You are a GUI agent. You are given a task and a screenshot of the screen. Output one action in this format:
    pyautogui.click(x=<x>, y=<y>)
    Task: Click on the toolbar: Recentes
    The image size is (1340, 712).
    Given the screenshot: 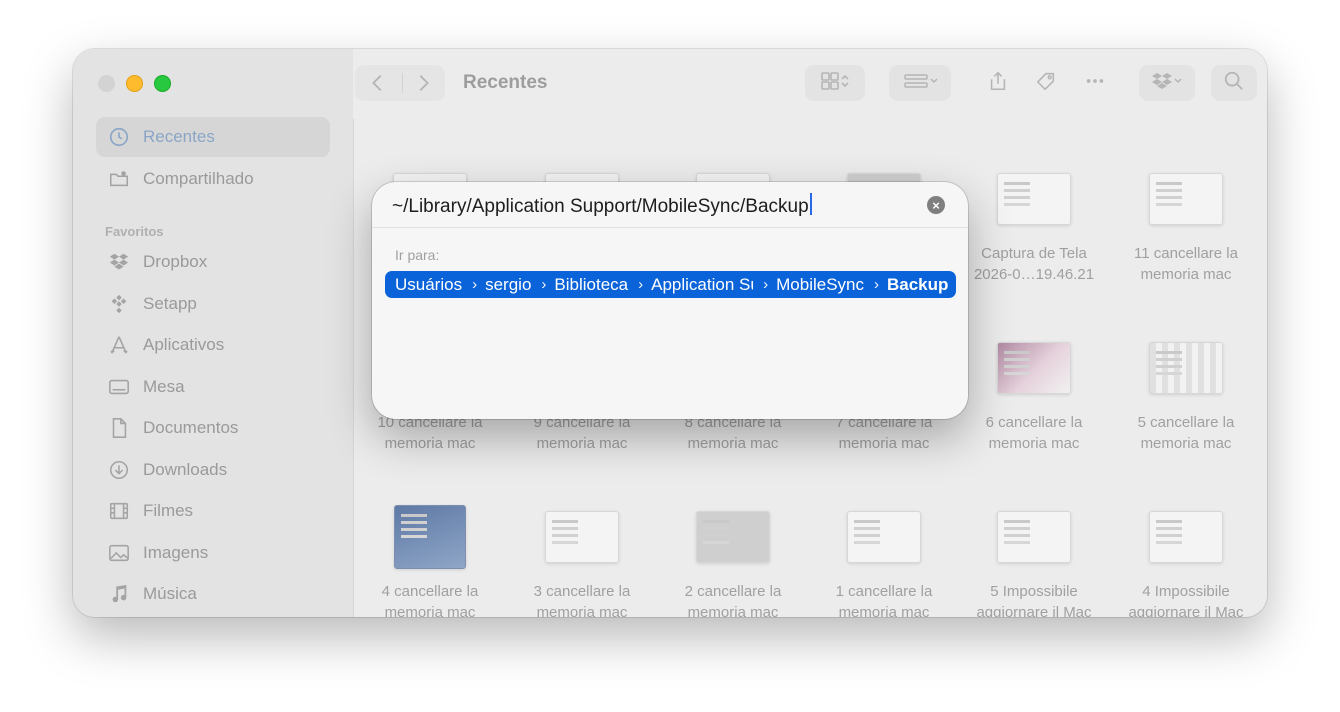 What is the action you would take?
    pyautogui.click(x=810, y=84)
    